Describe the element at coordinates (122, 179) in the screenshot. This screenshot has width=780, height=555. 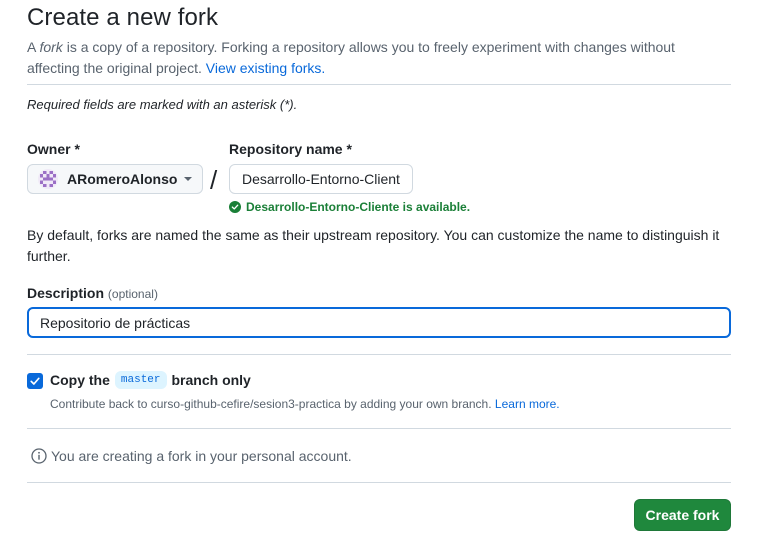
I see `owner-name: ARomeroAlonso` at that location.